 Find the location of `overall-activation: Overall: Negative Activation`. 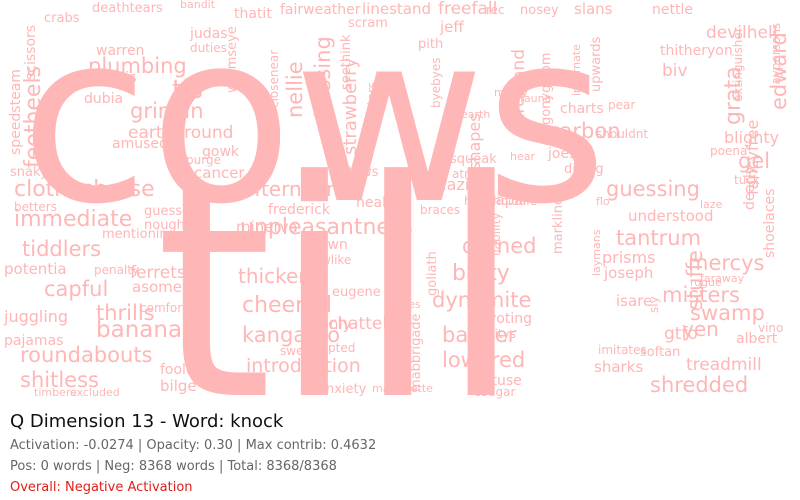

overall-activation: Overall: Negative Activation is located at coordinates (101, 487).